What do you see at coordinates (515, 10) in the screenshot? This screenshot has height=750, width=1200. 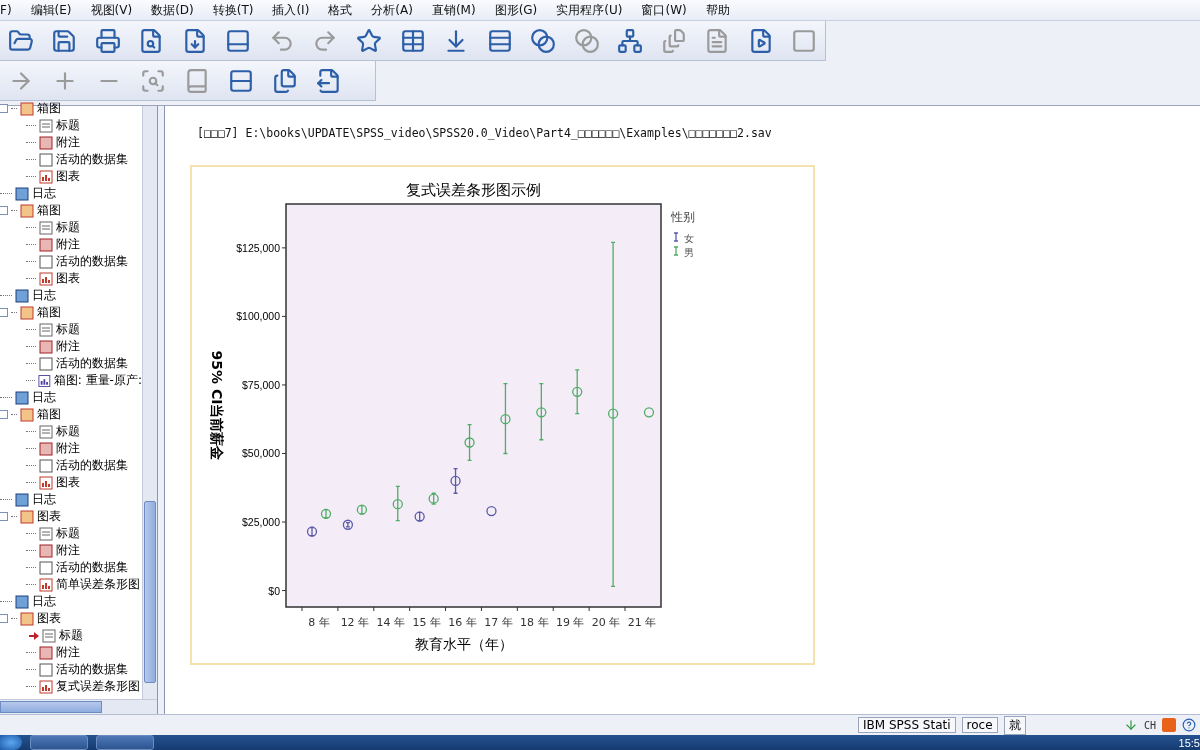 I see `menu-item: 图形(G)` at bounding box center [515, 10].